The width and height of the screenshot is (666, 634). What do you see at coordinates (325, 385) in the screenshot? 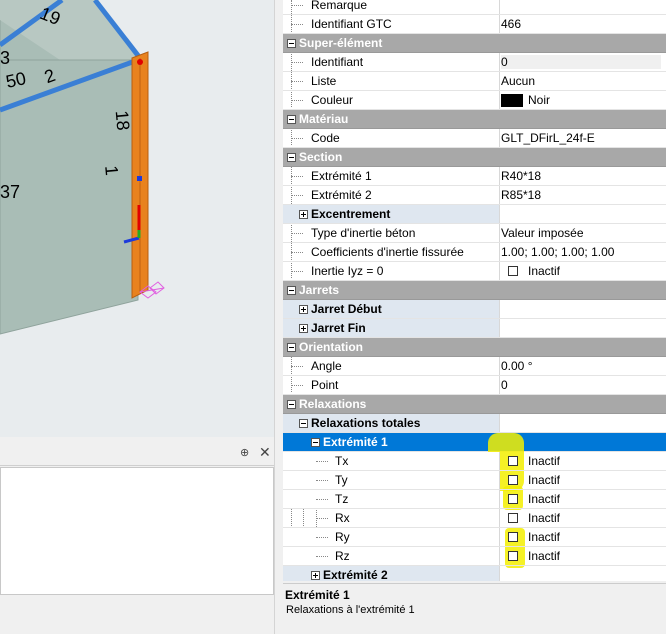
I see `property-name: Point` at bounding box center [325, 385].